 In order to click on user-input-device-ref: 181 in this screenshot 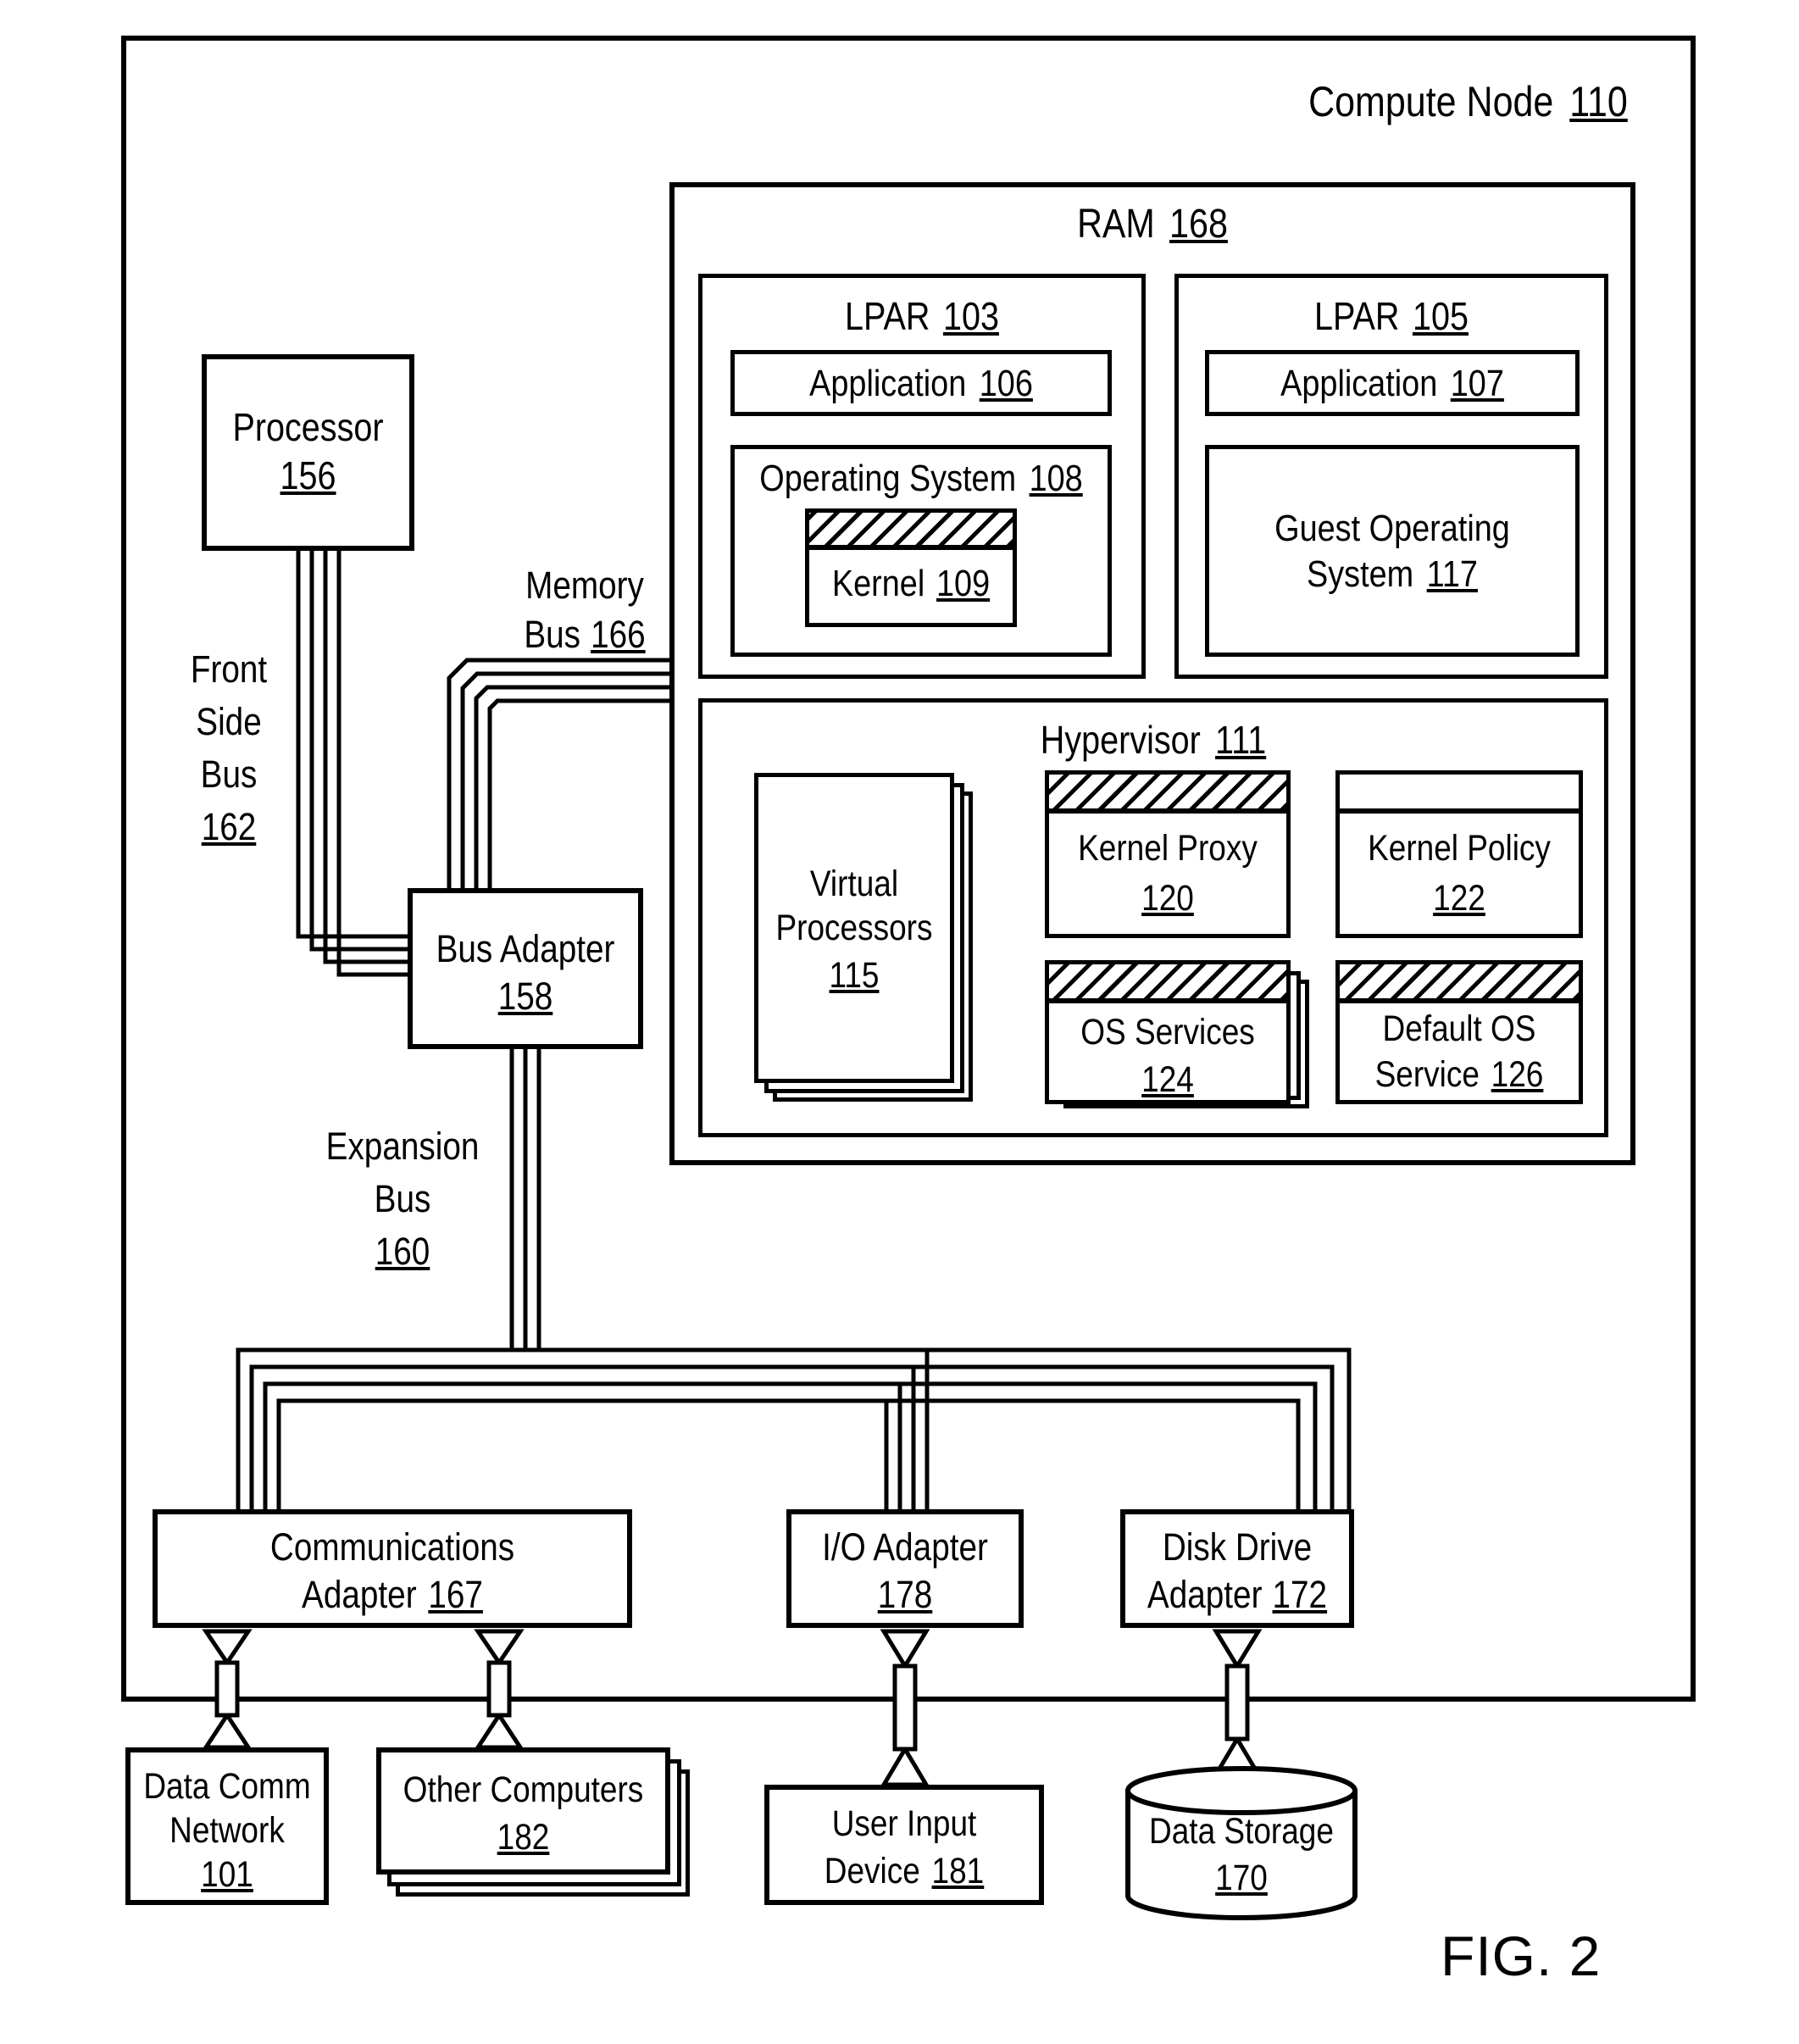, I will do `click(958, 1870)`.